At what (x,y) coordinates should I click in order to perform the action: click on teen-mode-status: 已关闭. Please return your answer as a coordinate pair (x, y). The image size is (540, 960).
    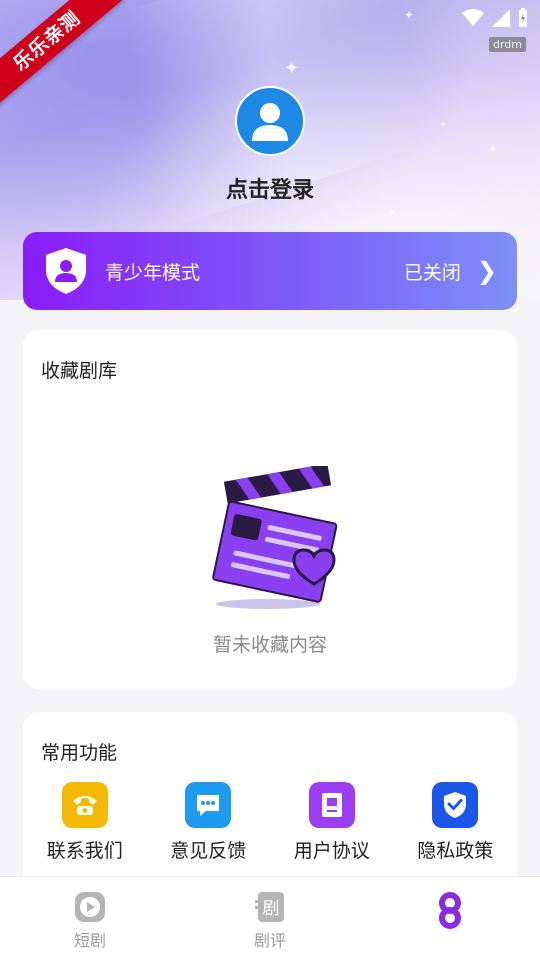
    Looking at the image, I should click on (432, 272).